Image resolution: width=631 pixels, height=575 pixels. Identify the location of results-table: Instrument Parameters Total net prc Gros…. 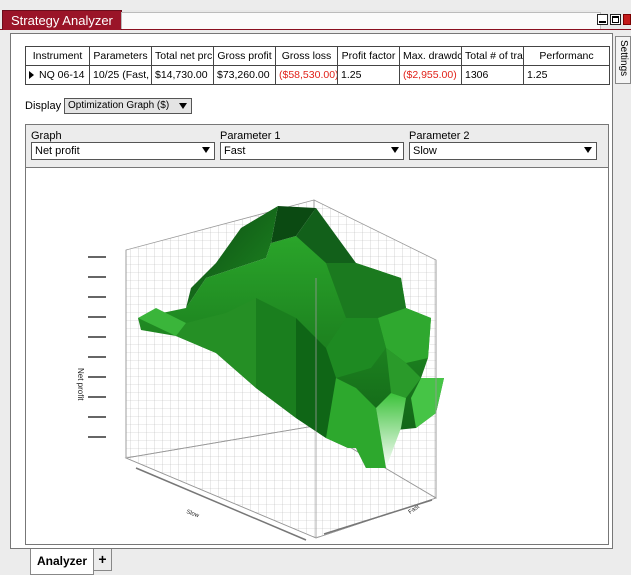
(317, 65).